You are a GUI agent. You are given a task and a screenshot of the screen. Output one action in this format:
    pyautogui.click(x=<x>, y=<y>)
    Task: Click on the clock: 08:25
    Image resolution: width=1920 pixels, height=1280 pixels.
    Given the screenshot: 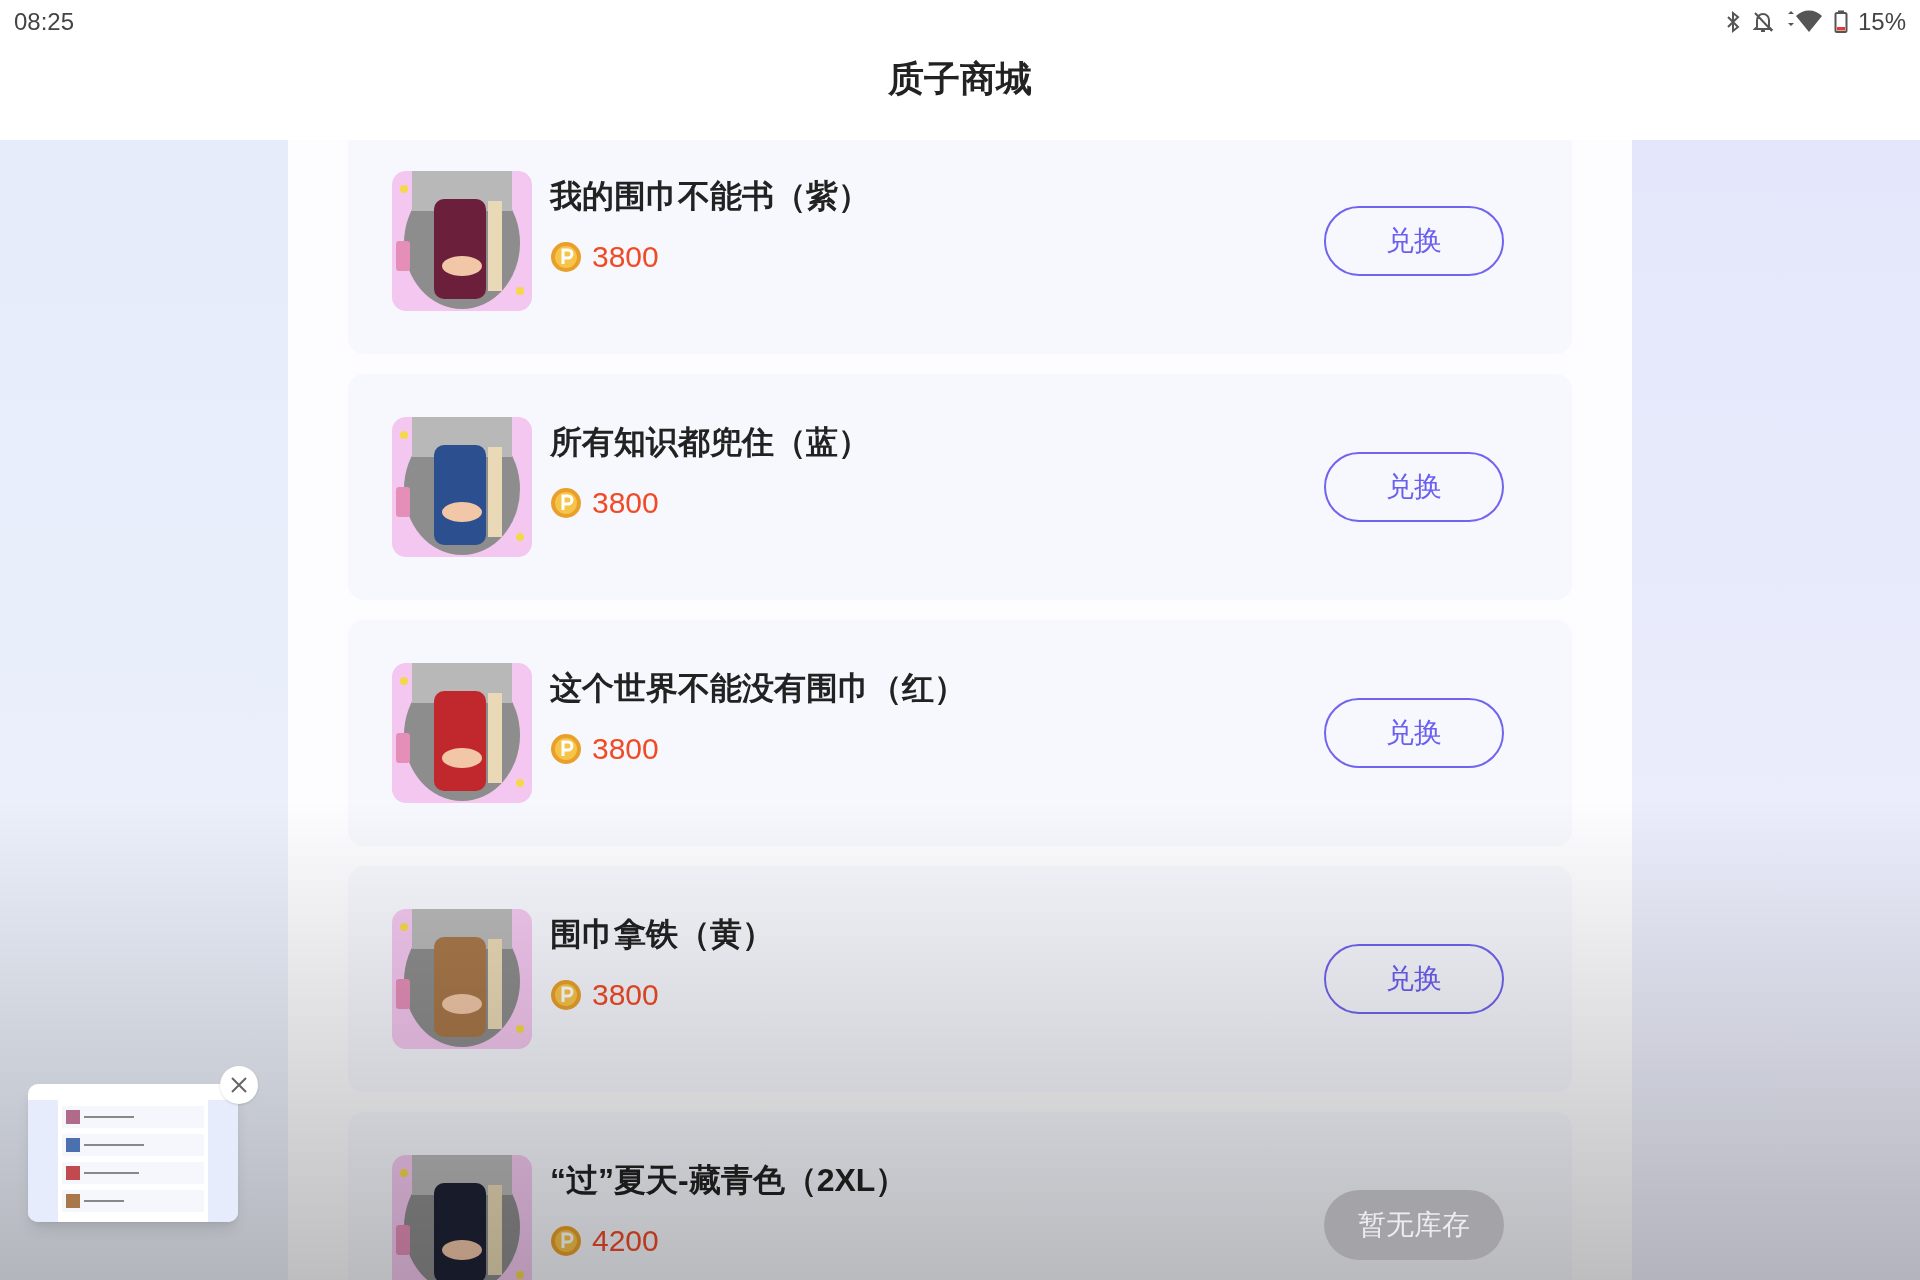 What is the action you would take?
    pyautogui.click(x=44, y=22)
    